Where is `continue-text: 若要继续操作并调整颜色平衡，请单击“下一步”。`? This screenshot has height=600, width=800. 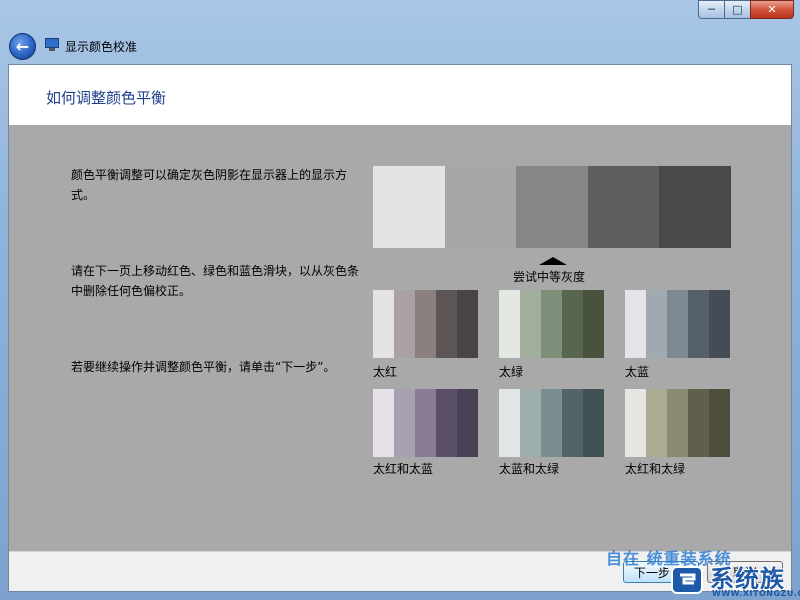
continue-text: 若要继续操作并调整颜色平衡，请单击“下一步”。 is located at coordinates (203, 367).